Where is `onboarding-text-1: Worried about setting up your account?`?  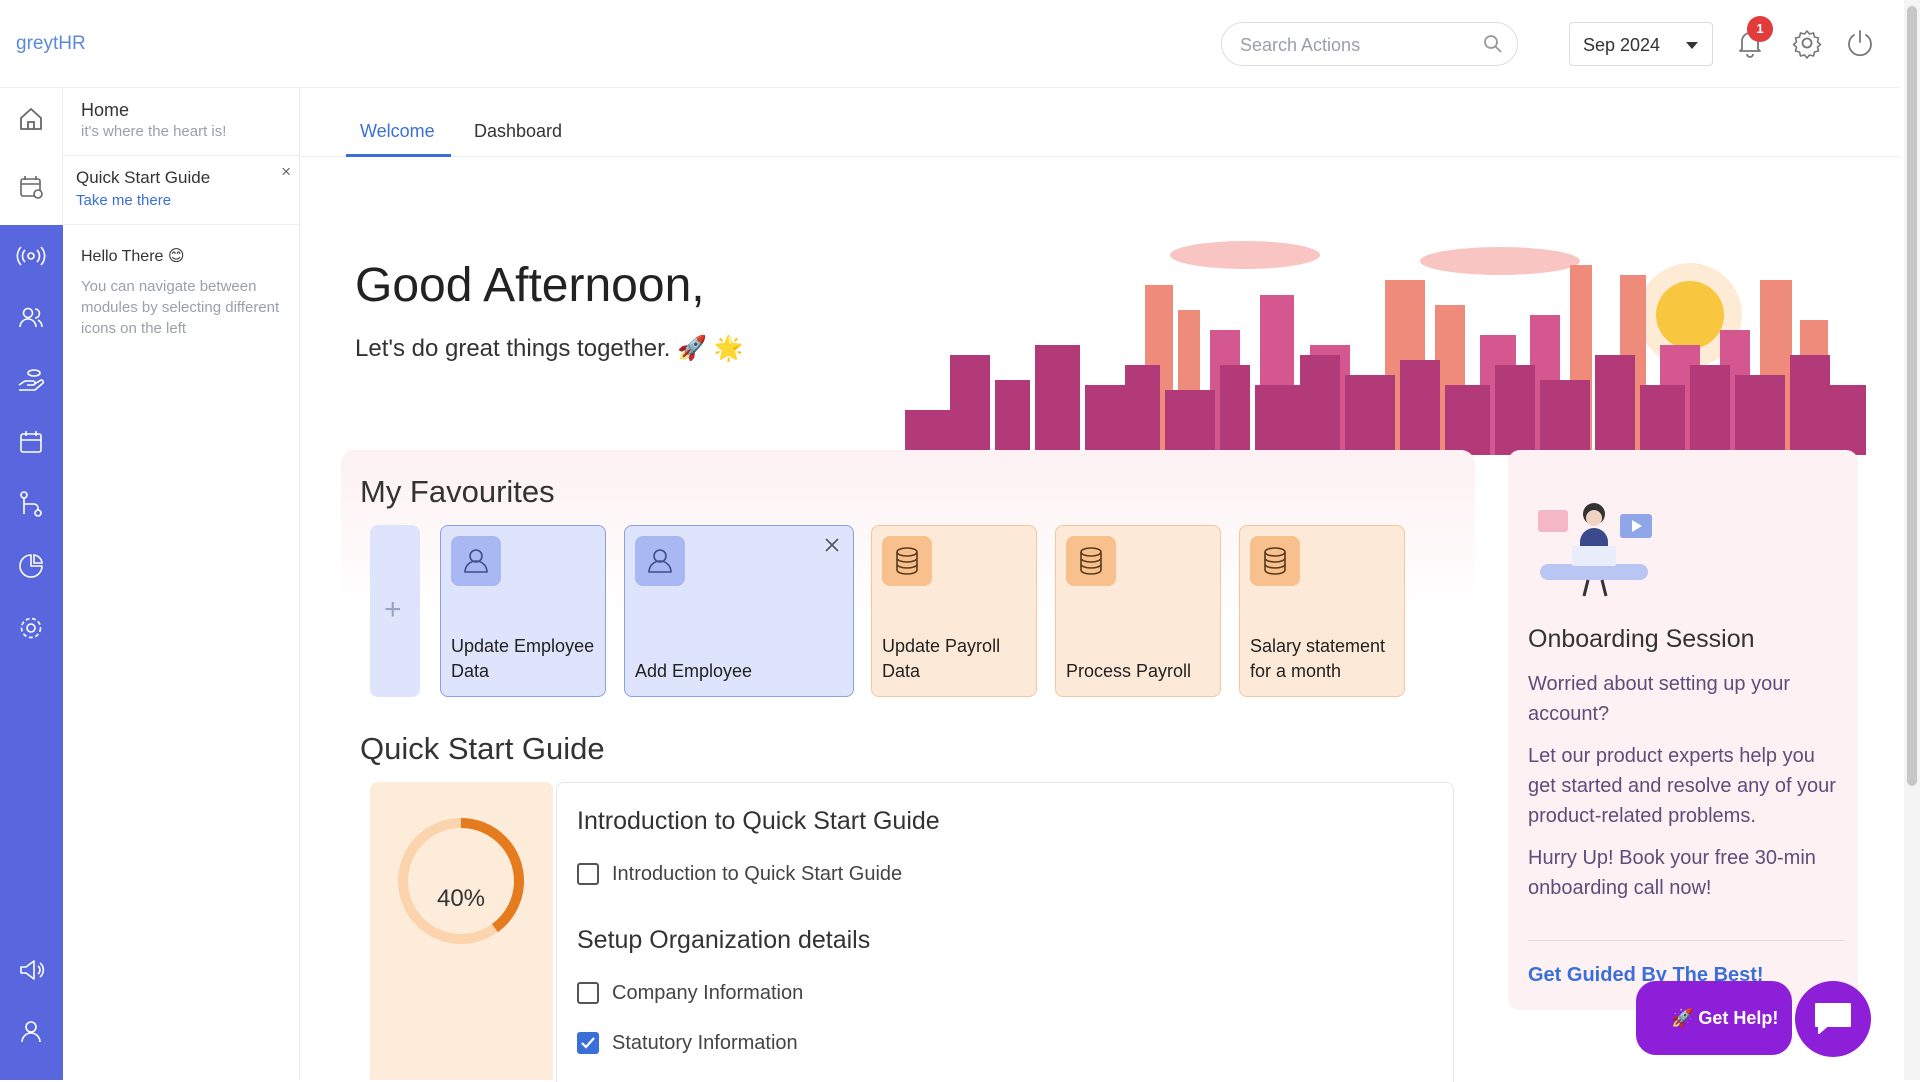 onboarding-text-1: Worried about setting up your account? is located at coordinates (1659, 699).